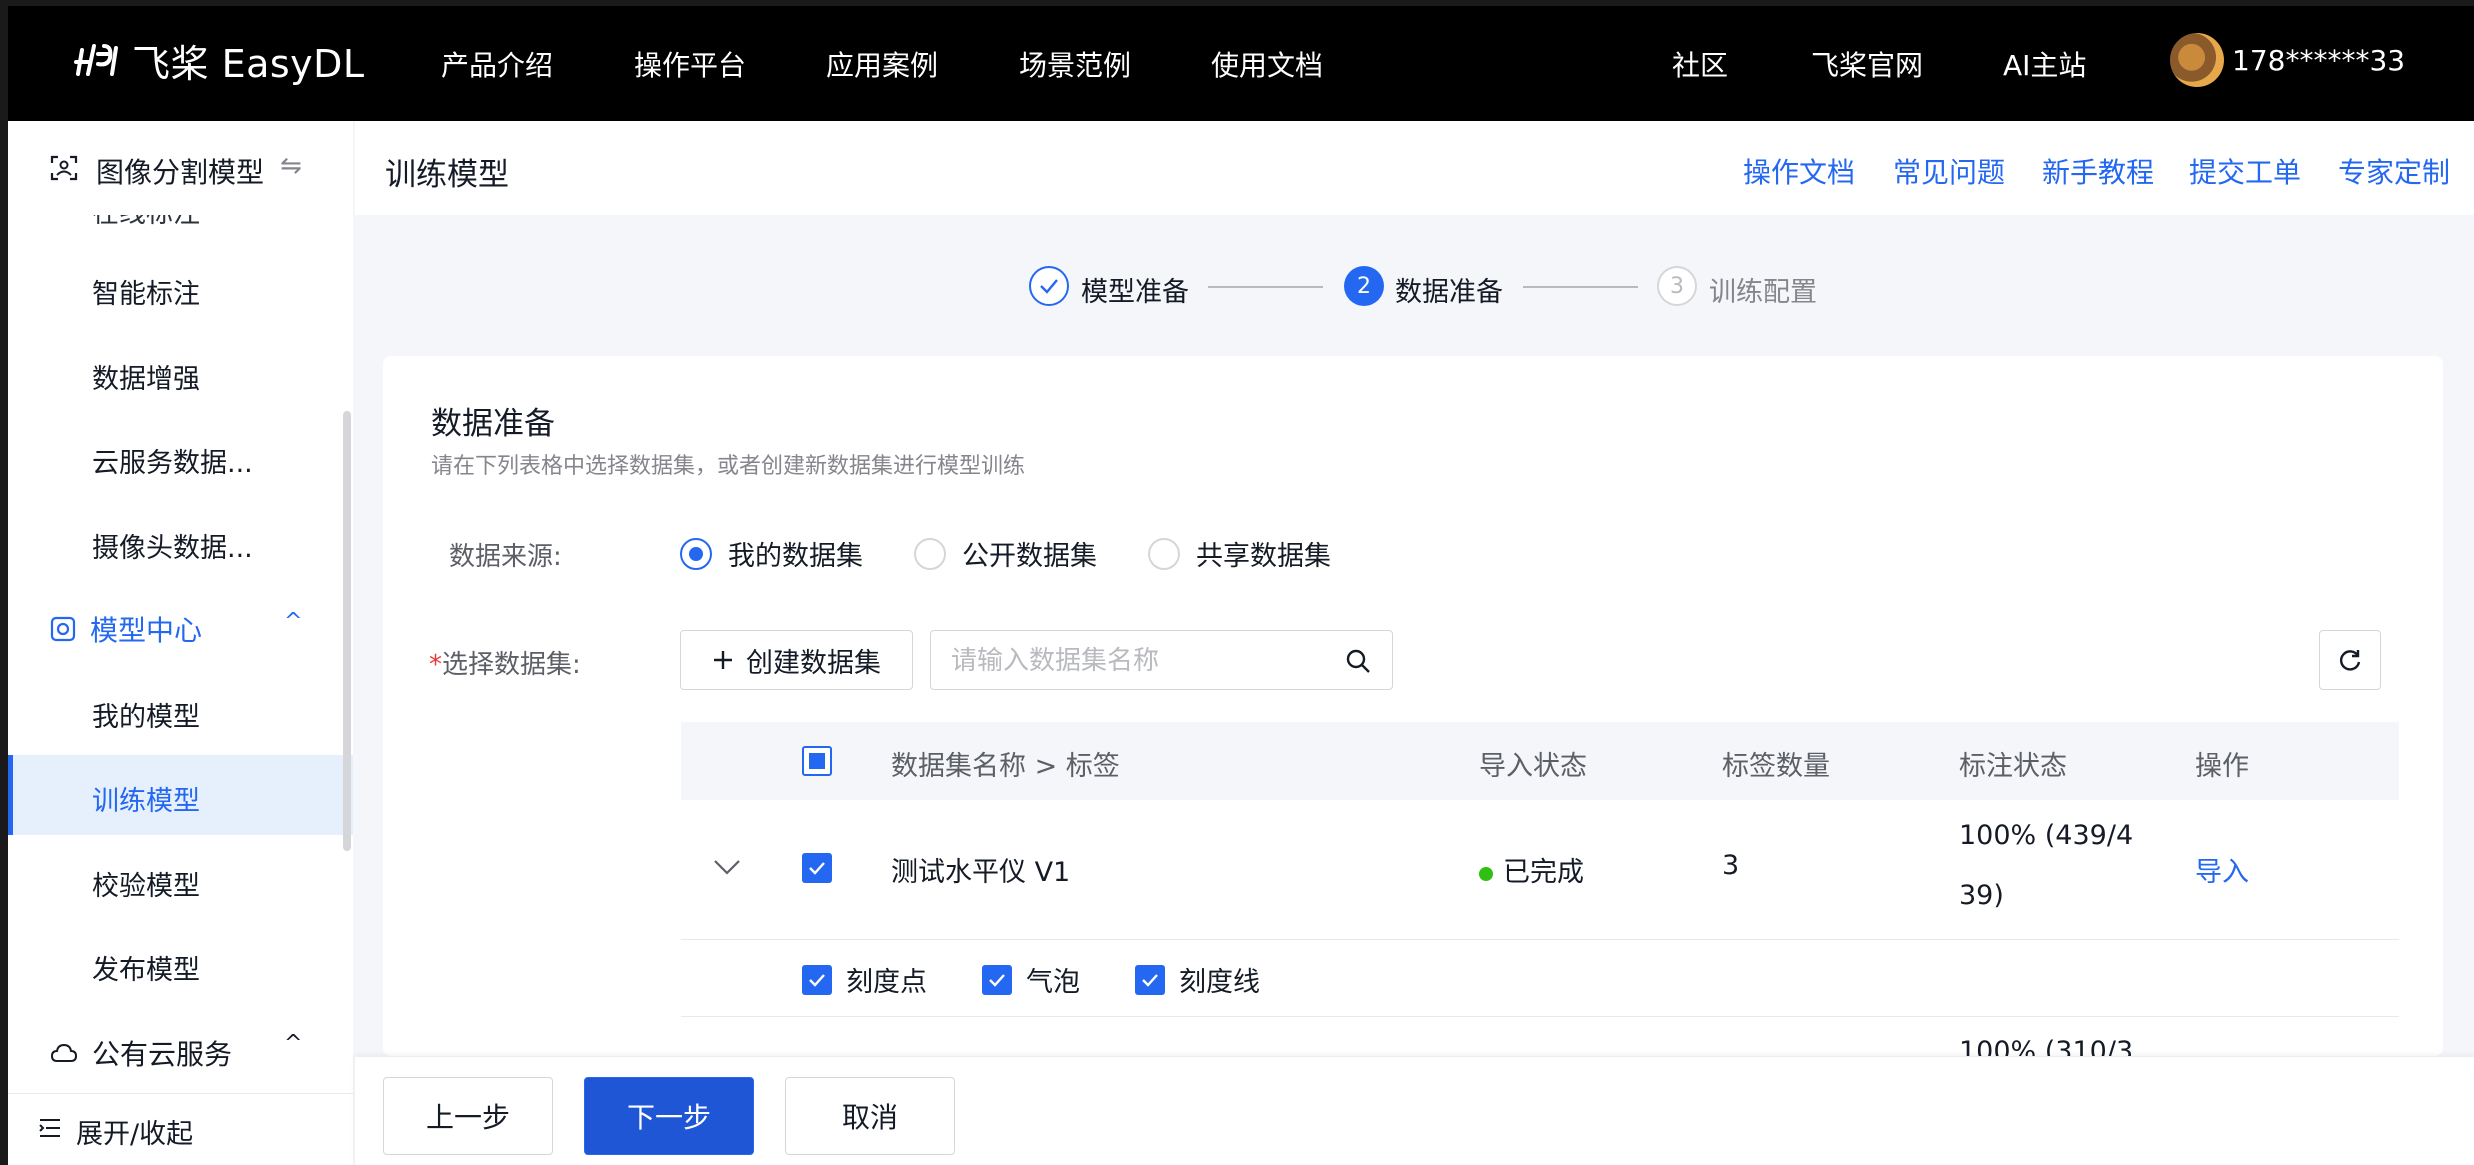 Image resolution: width=2474 pixels, height=1165 pixels. I want to click on sidebar-header: 图像分割模型 ⇋, so click(180, 168).